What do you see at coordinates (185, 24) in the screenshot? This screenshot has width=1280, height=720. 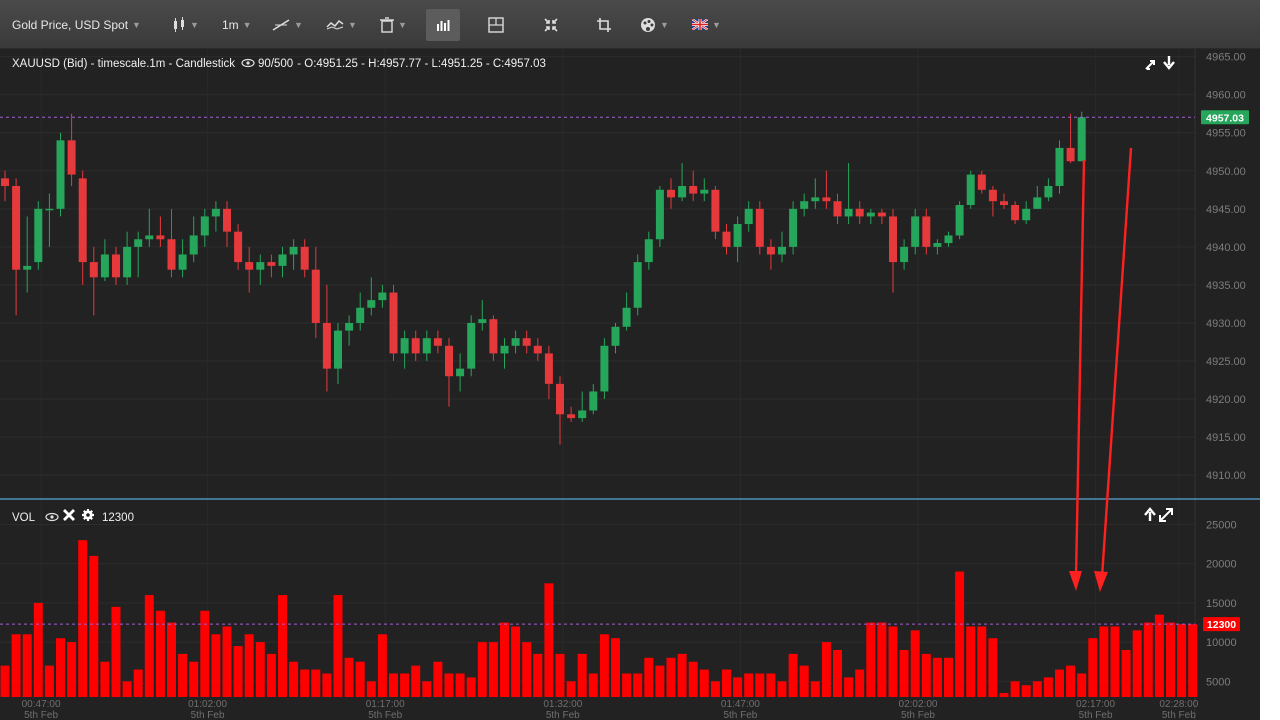 I see `chart-type-selector: ▼` at bounding box center [185, 24].